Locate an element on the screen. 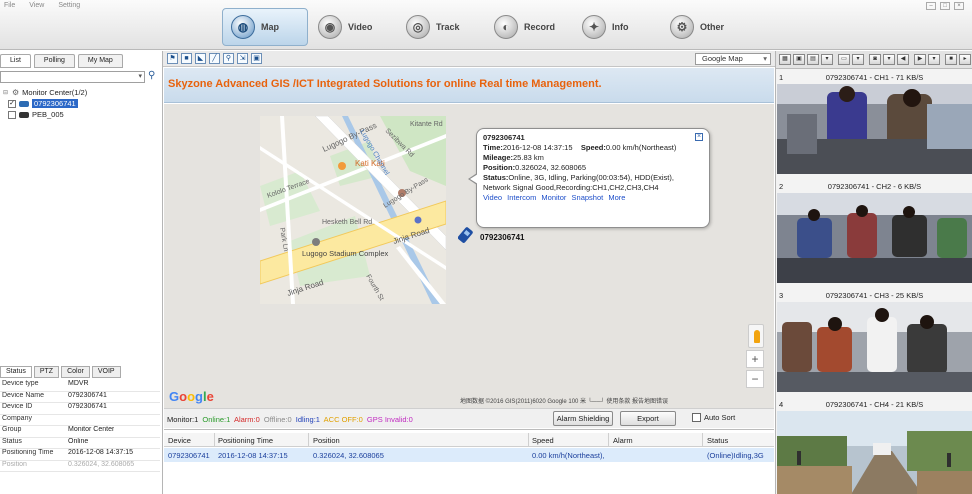  tab-polling: Polling is located at coordinates (54, 61).